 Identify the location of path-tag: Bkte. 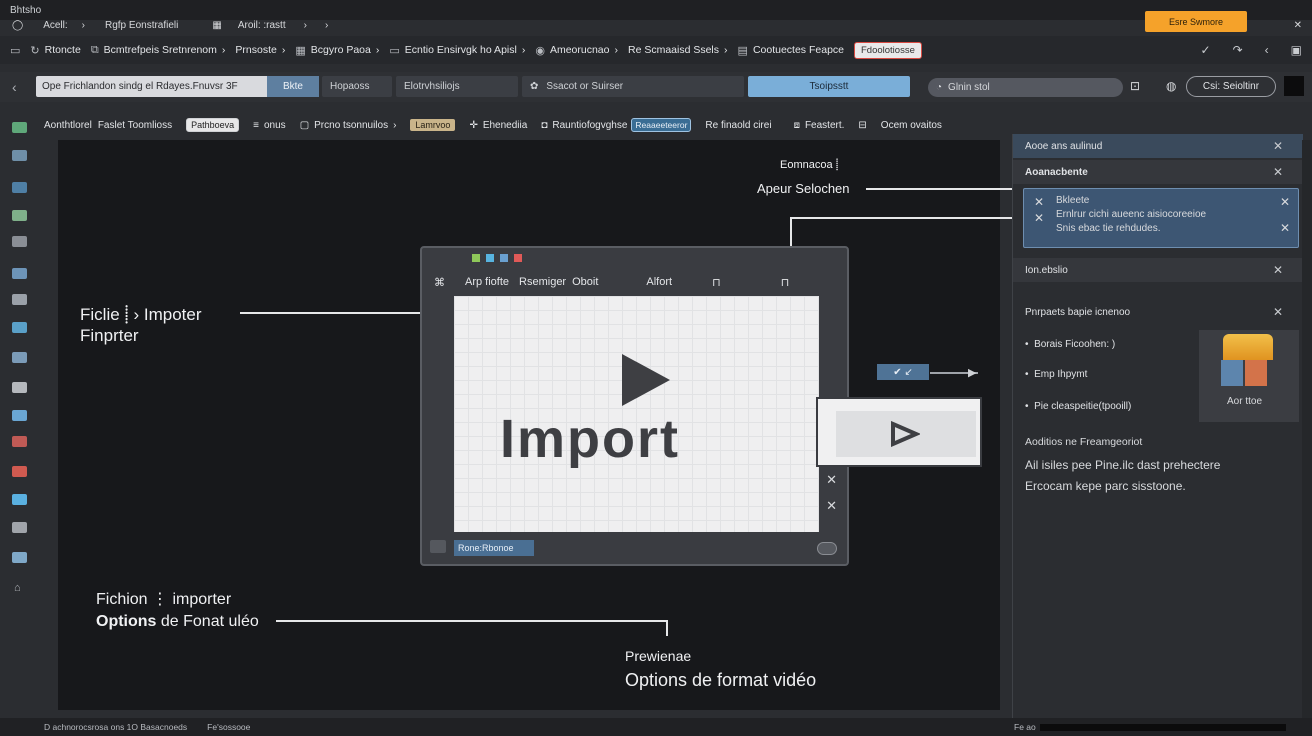
(293, 86).